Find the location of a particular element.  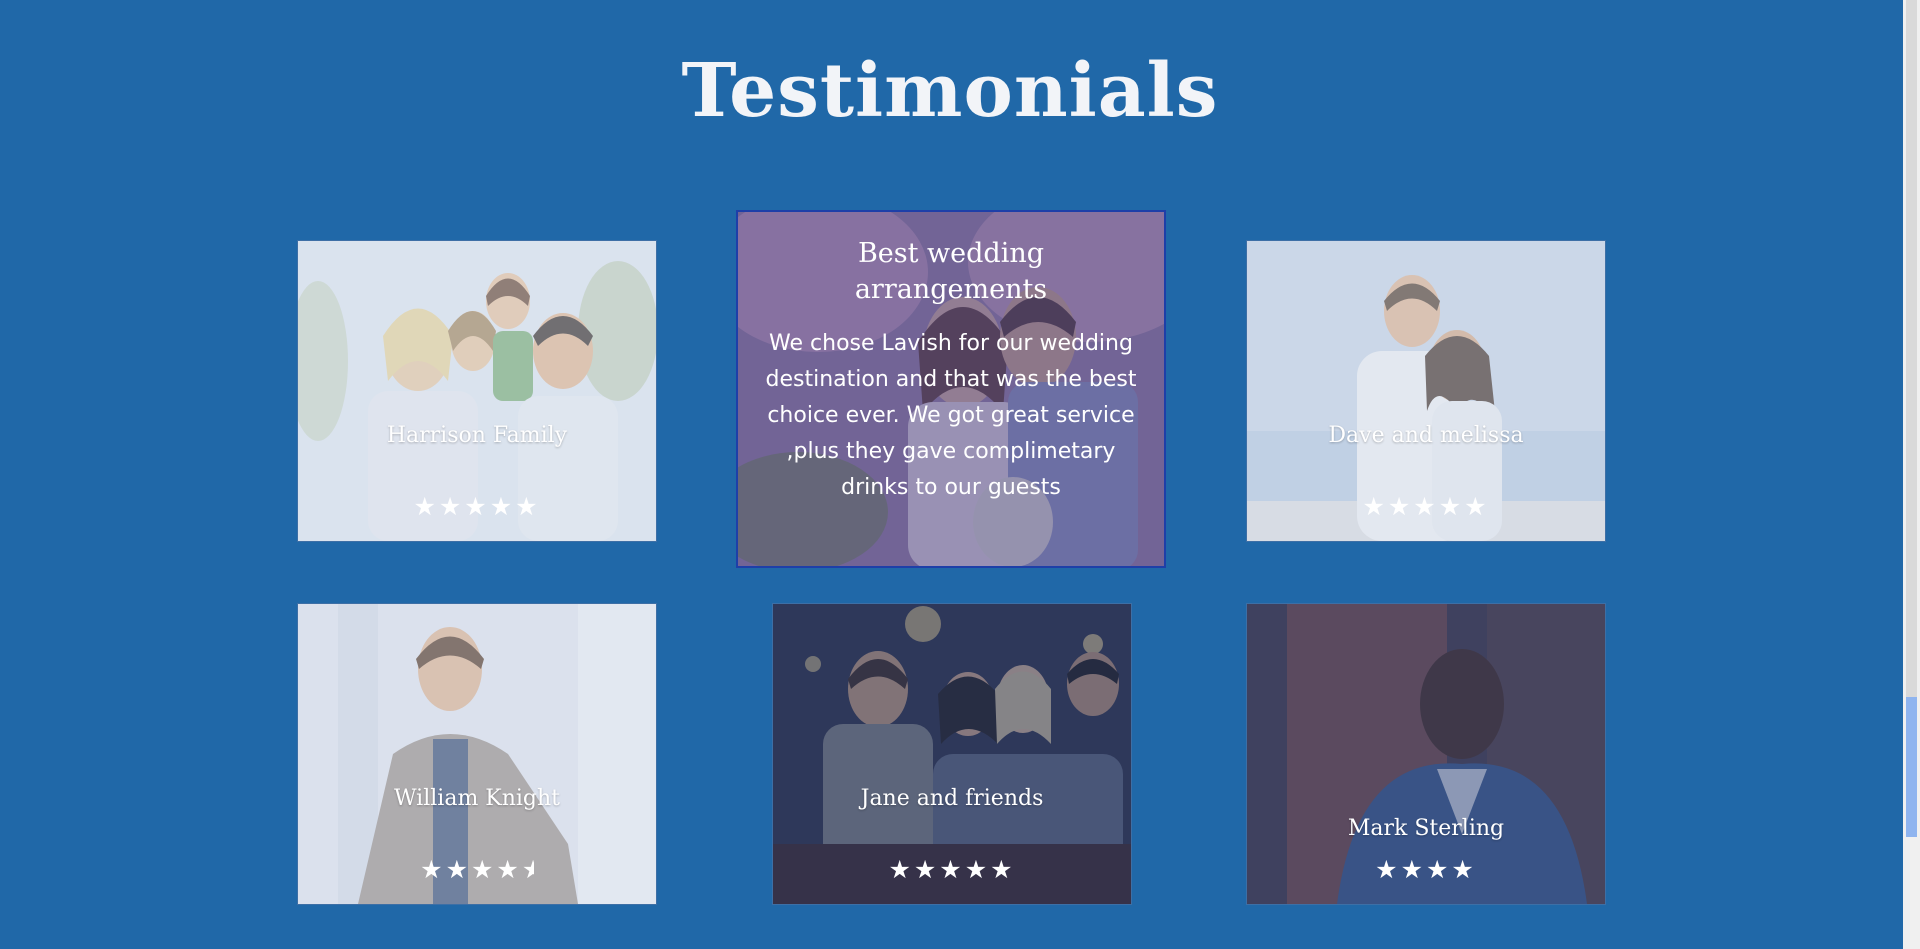

testimonial-card-harrison-family: Harrison Family ★★★★★ is located at coordinates (477, 391).